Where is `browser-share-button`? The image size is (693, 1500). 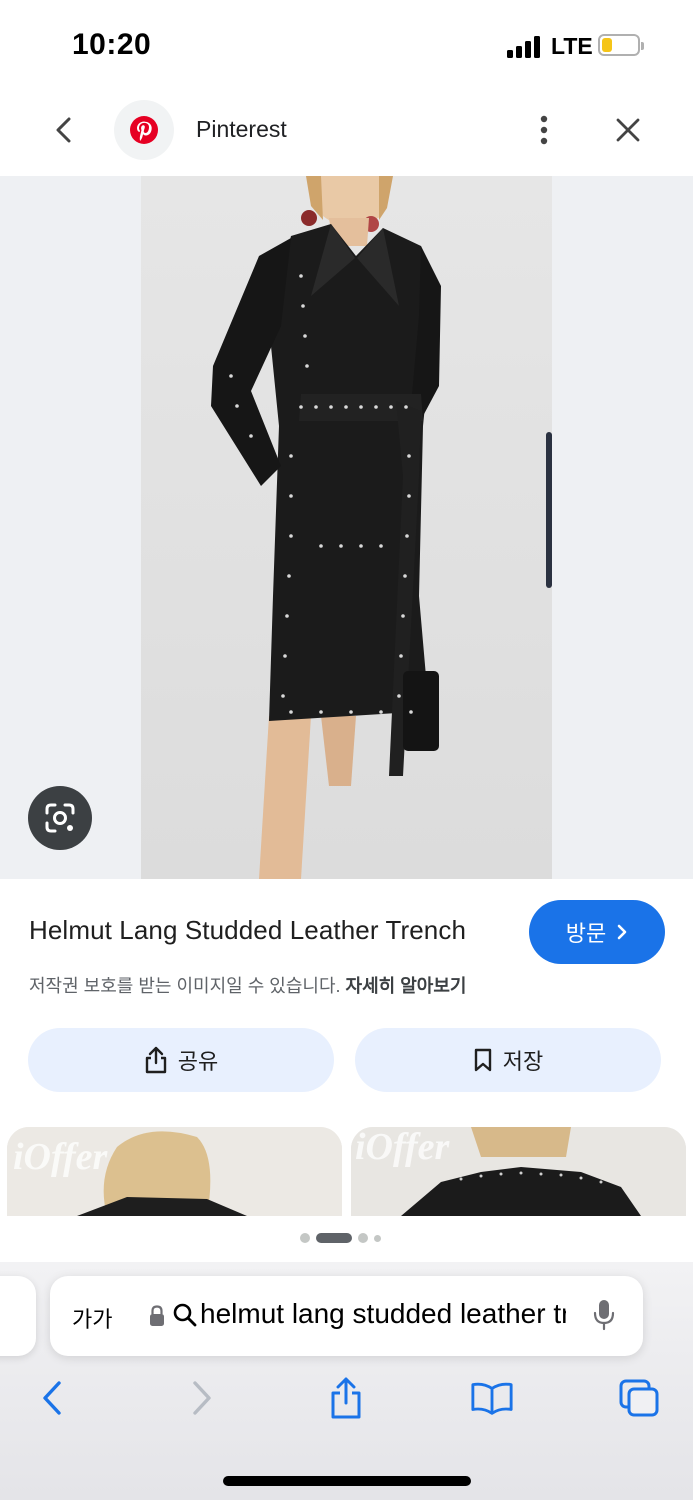
browser-share-button is located at coordinates (346, 1398).